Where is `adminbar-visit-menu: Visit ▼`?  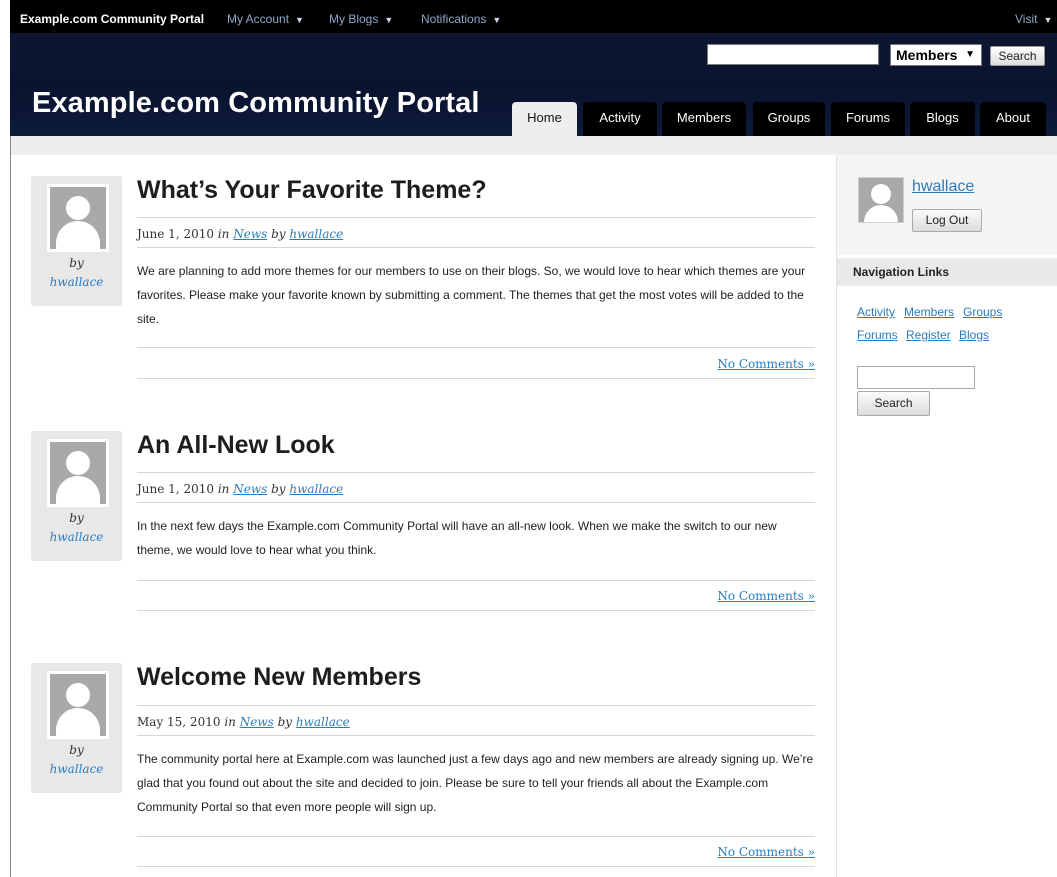 adminbar-visit-menu: Visit ▼ is located at coordinates (1033, 19).